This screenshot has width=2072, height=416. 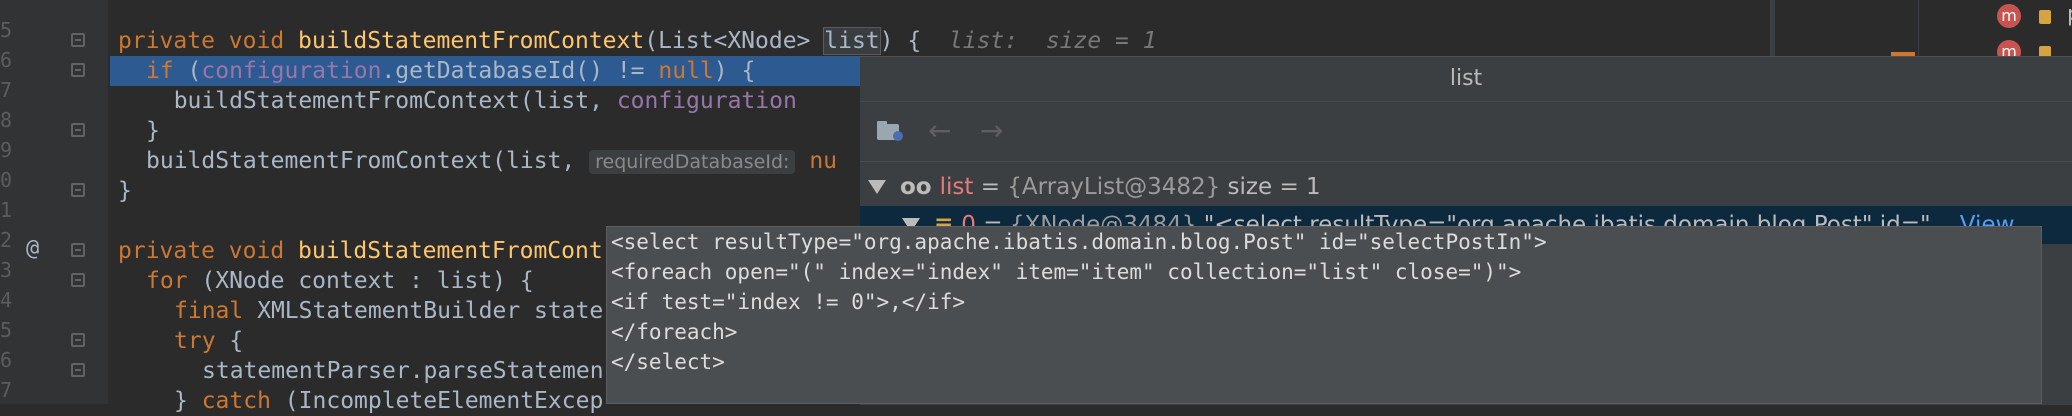 I want to click on line-number: 4, so click(x=6, y=300).